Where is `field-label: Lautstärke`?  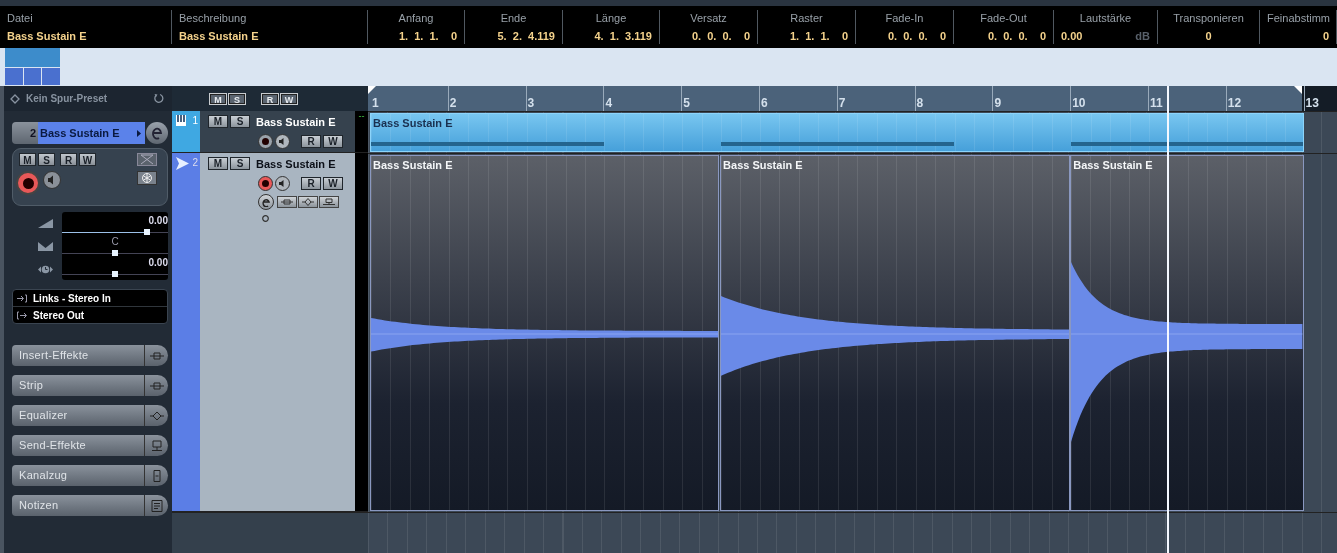 field-label: Lautstärke is located at coordinates (1105, 18).